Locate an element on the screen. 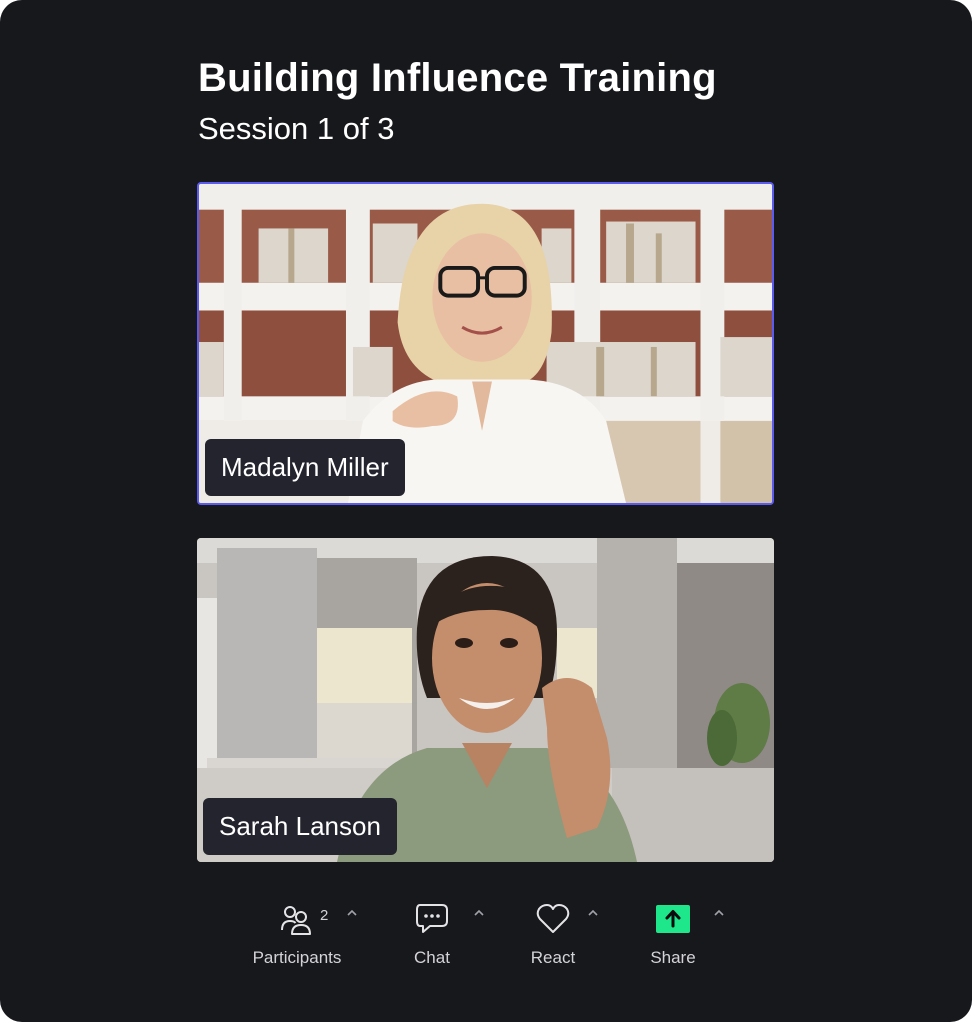 The image size is (972, 1022). participant-count: 2 is located at coordinates (324, 915).